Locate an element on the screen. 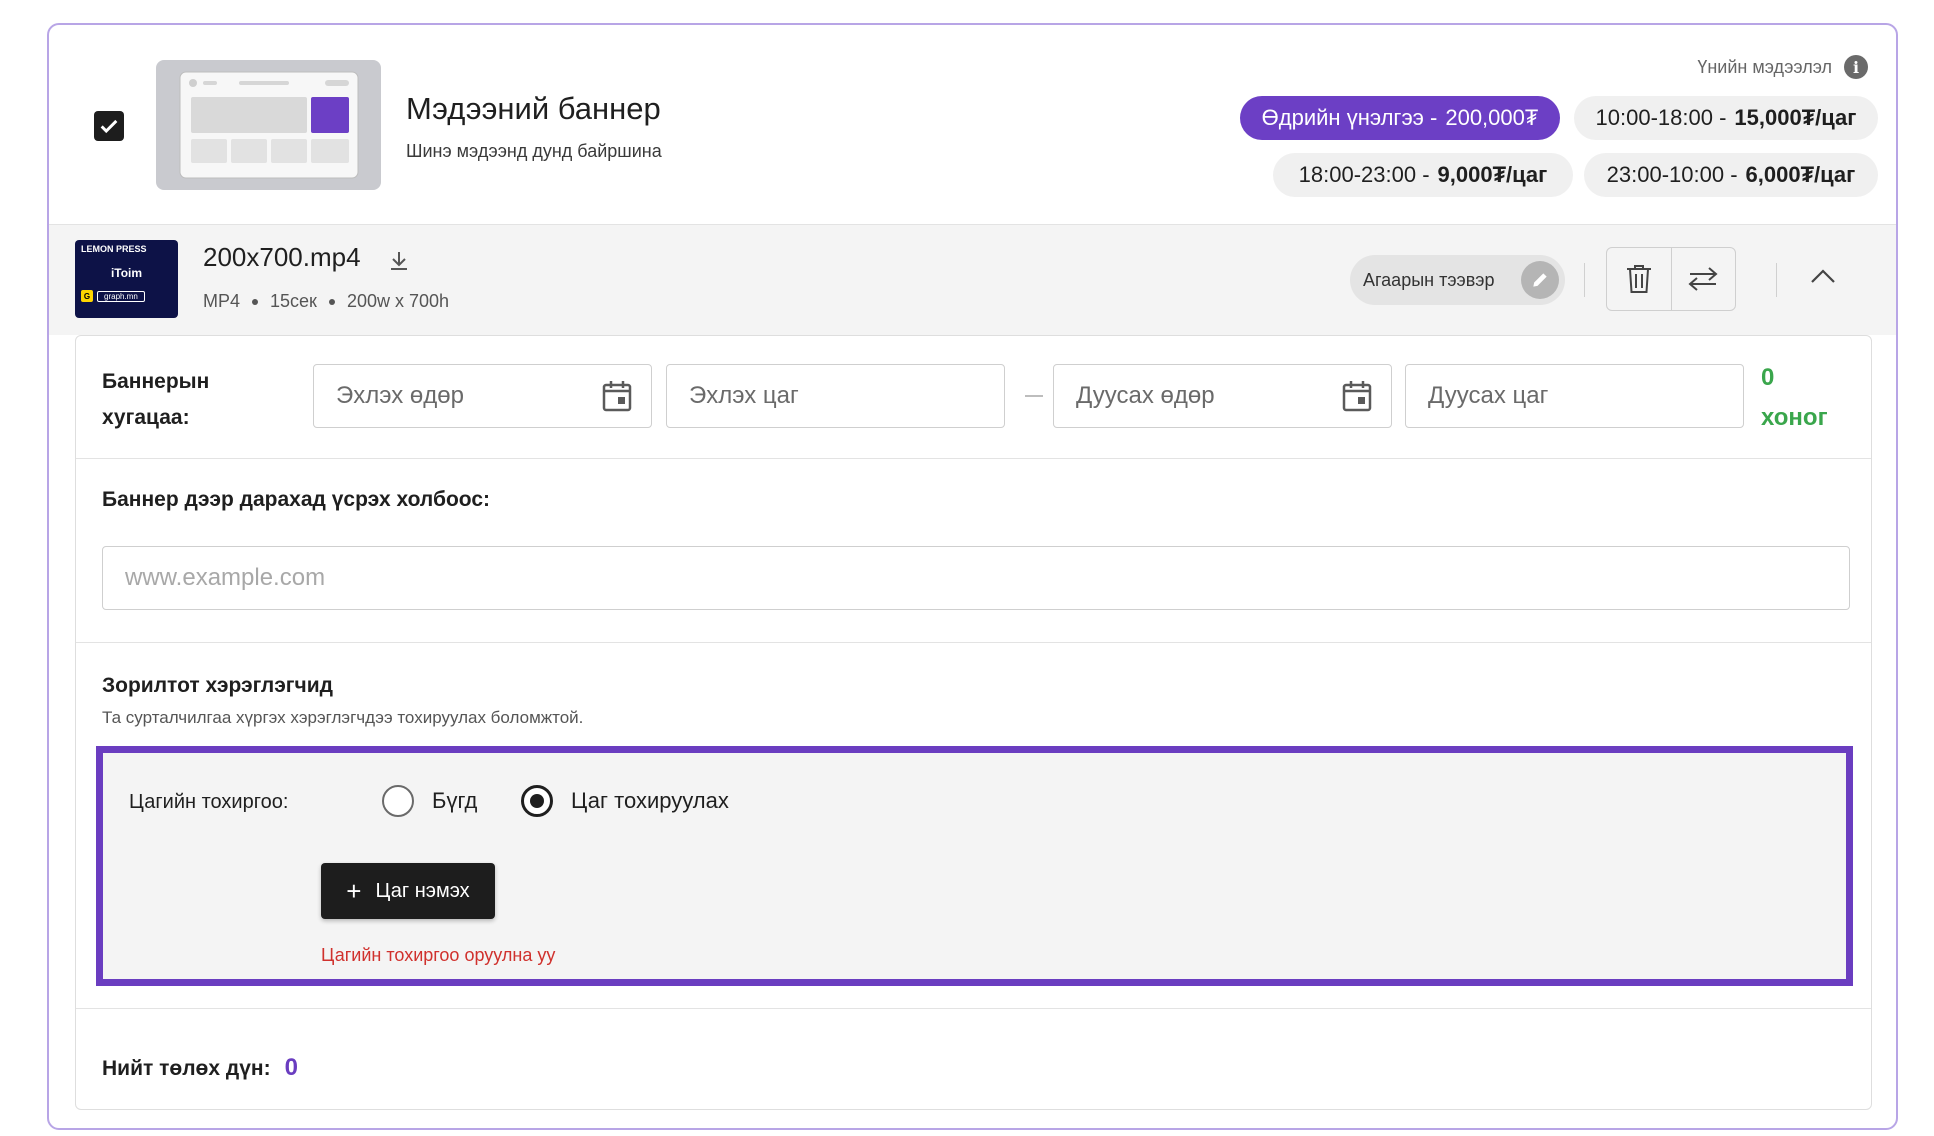 The image size is (1934, 1136). rate-pill-evening: 18:00-23:00 - 9,000₮/цаг is located at coordinates (1423, 175).